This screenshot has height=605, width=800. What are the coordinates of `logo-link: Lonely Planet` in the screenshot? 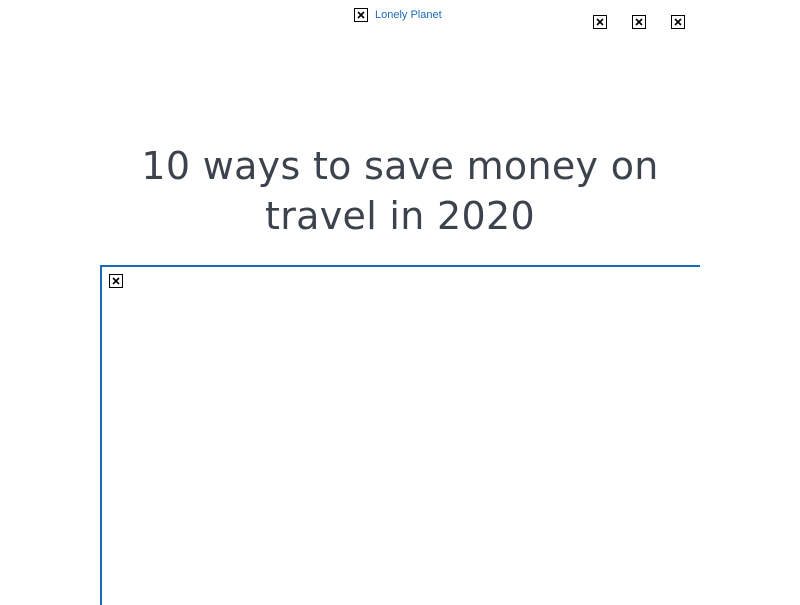 It's located at (398, 15).